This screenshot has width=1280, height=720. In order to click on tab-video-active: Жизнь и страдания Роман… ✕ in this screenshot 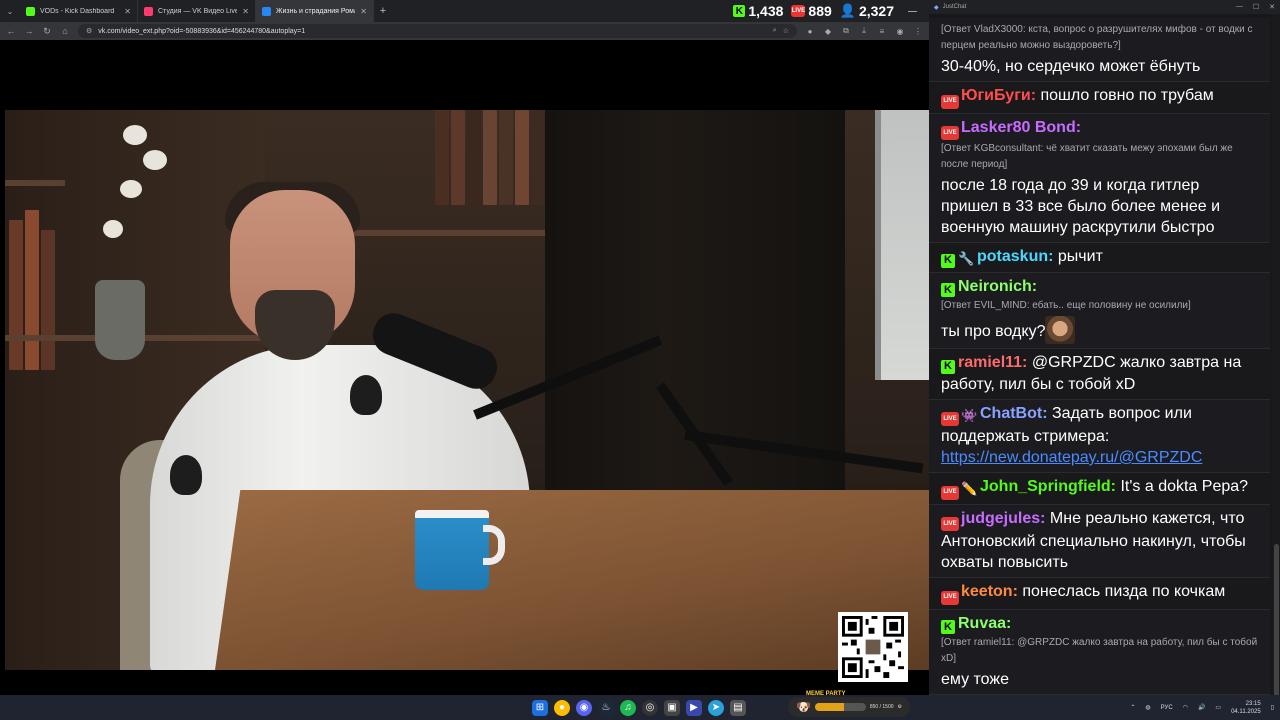, I will do `click(315, 11)`.